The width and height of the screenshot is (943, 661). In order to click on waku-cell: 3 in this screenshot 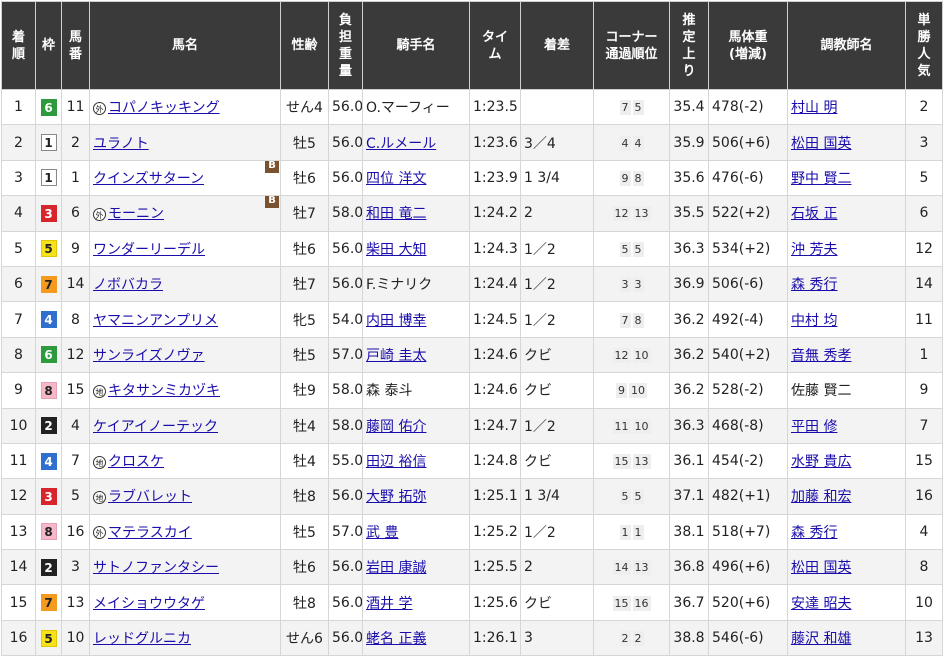, I will do `click(48, 496)`.